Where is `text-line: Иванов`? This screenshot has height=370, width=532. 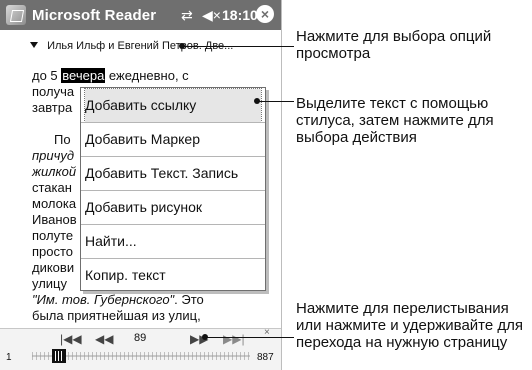
text-line: Иванов is located at coordinates (54, 220).